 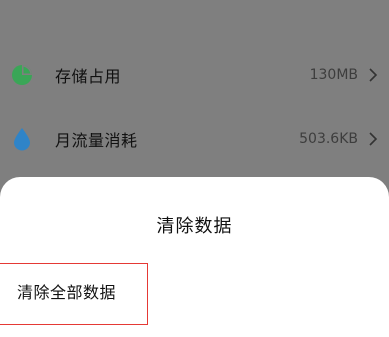 What do you see at coordinates (88, 76) in the screenshot?
I see `storage-usage-label: 存储占用` at bounding box center [88, 76].